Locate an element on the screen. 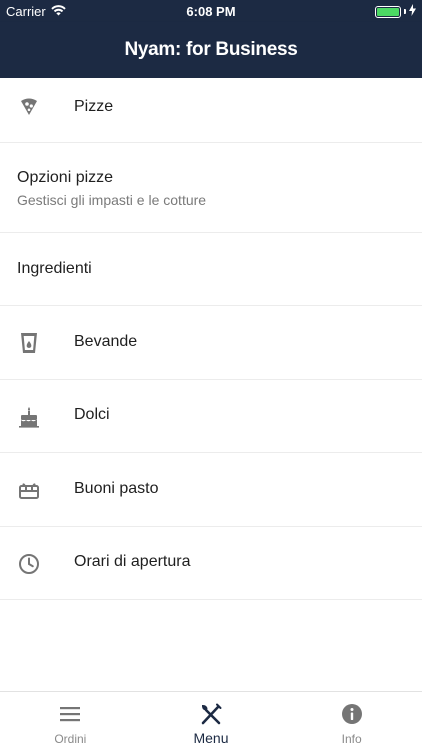 The image size is (422, 750). battery-cap is located at coordinates (405, 11).